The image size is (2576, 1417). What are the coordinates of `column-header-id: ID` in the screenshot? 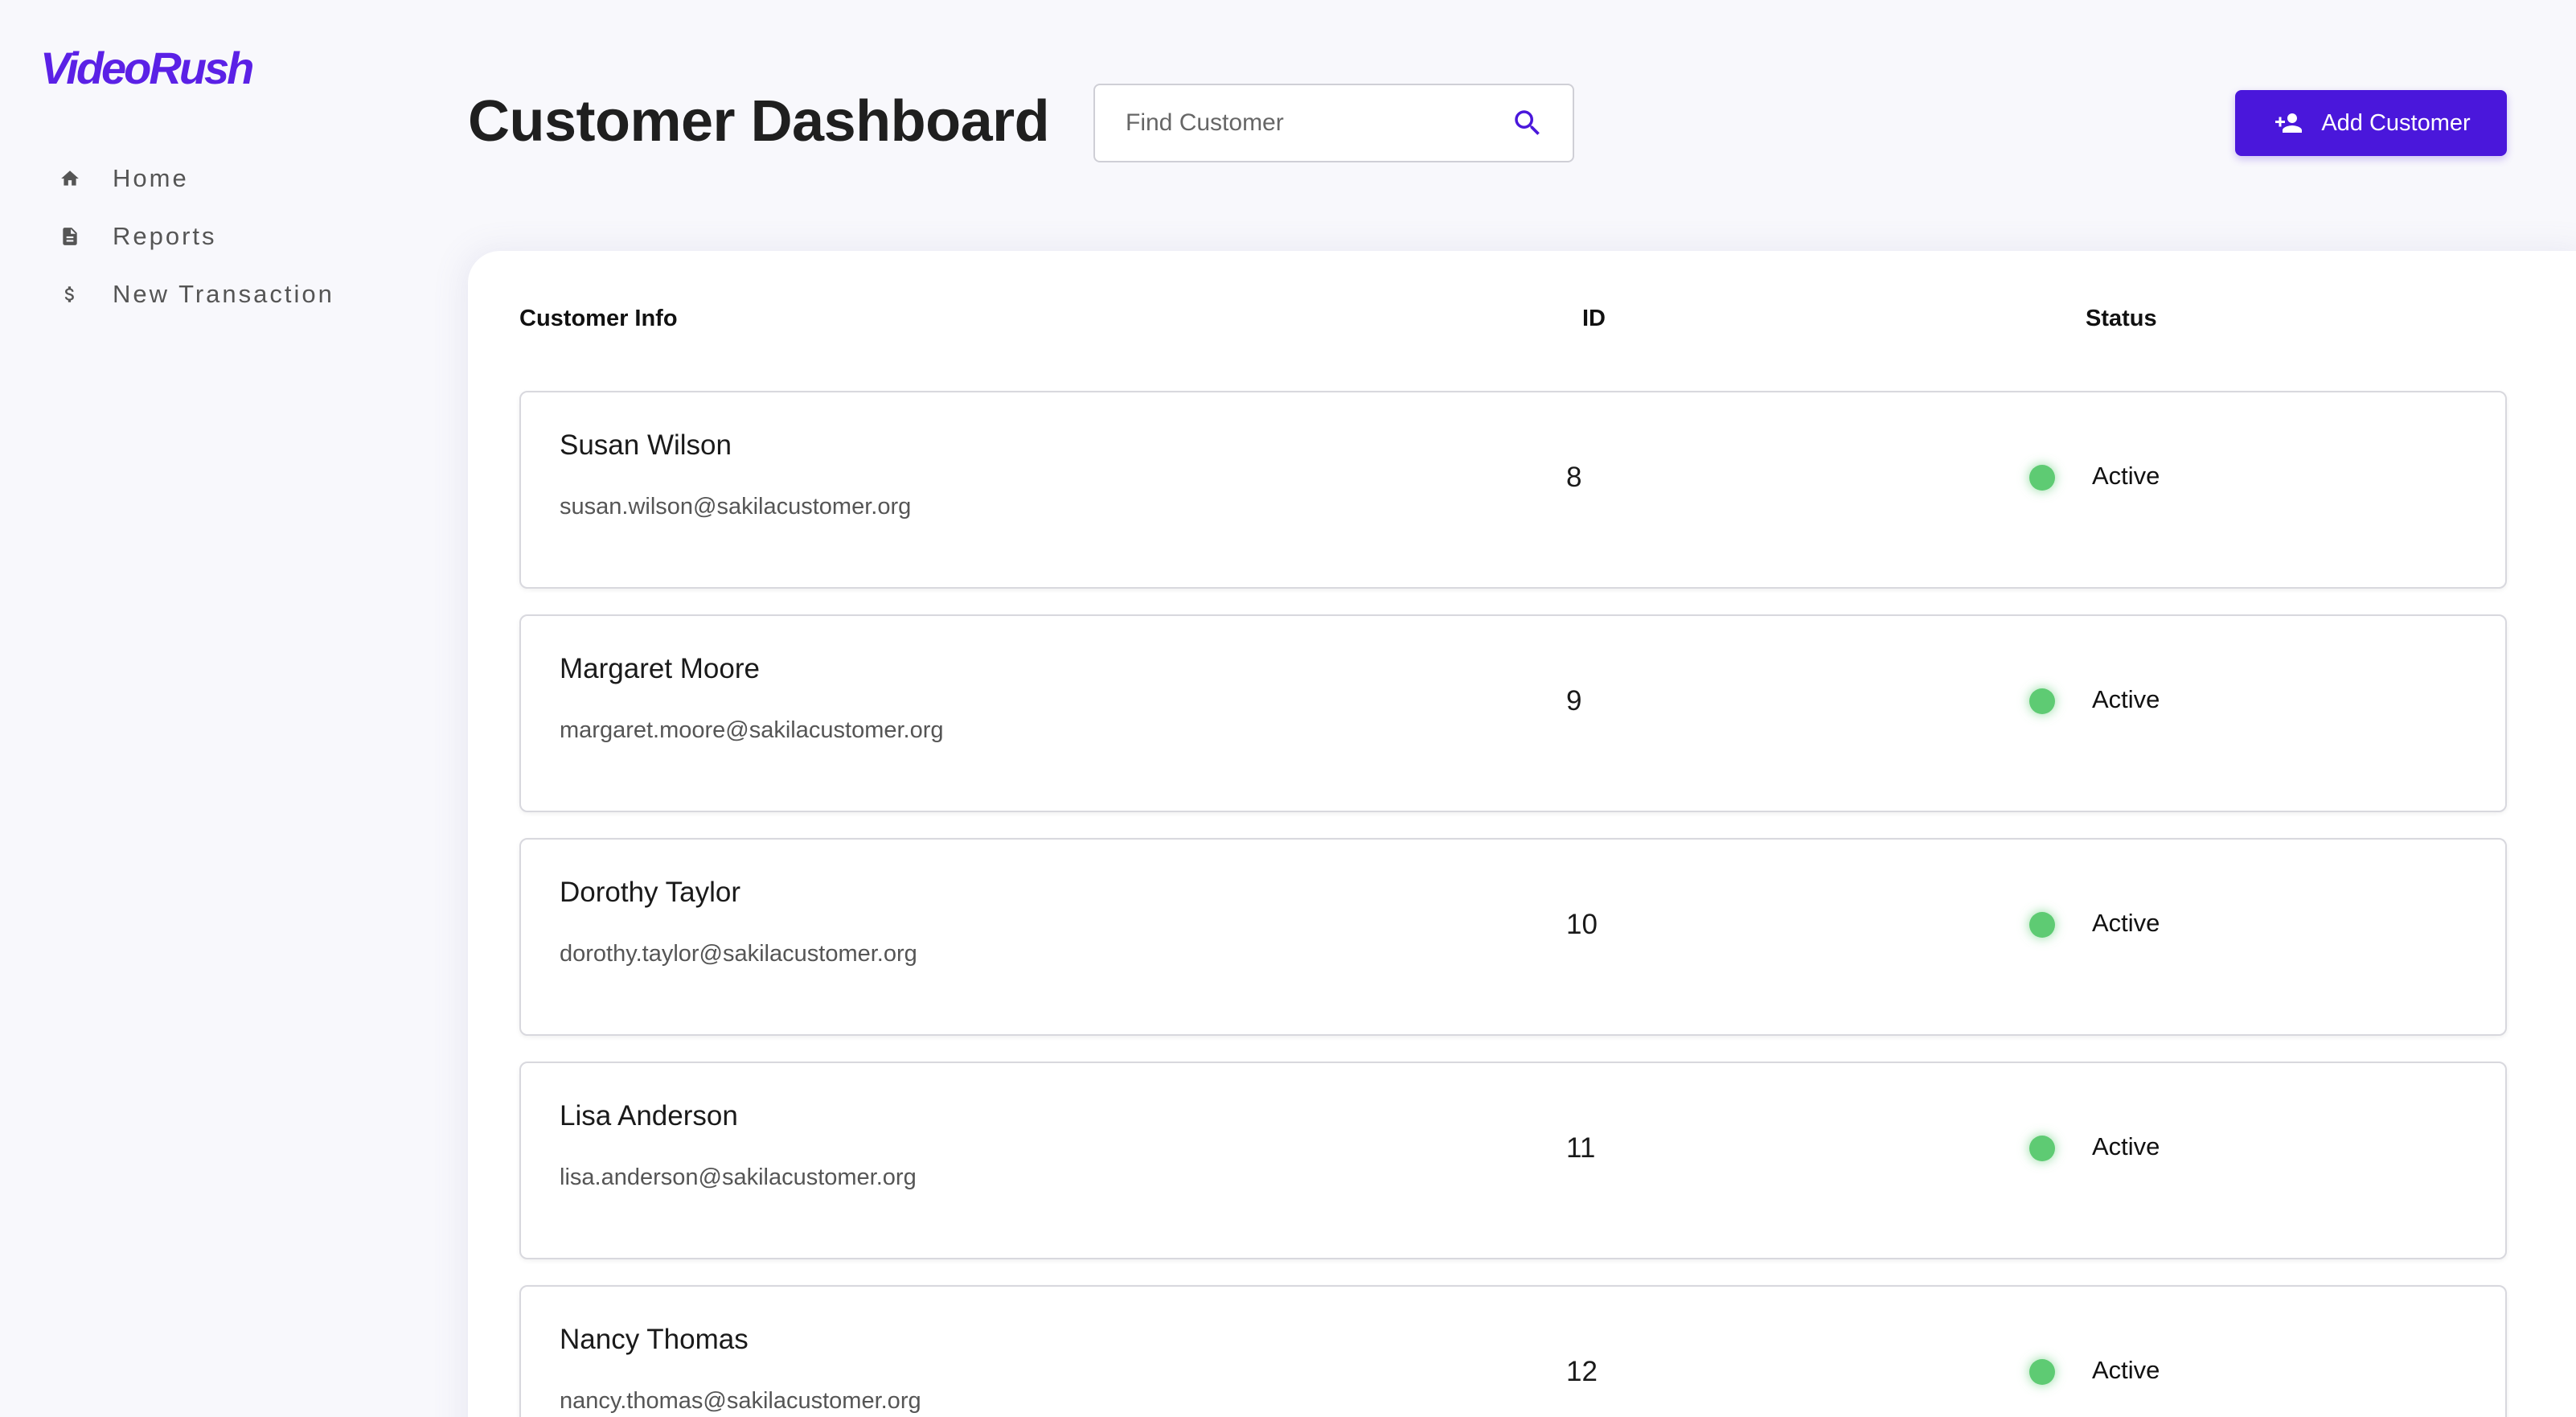 It's located at (1594, 318).